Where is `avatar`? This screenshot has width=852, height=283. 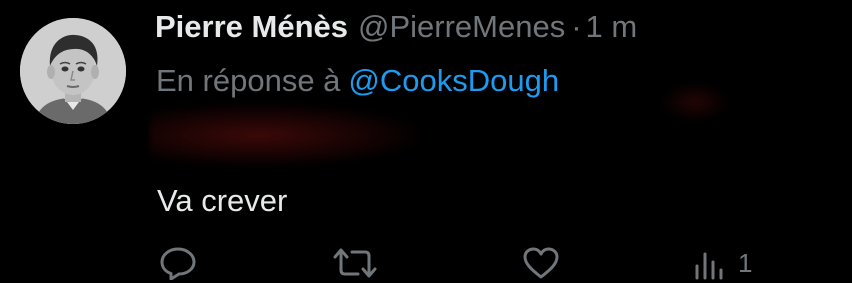 avatar is located at coordinates (73, 71).